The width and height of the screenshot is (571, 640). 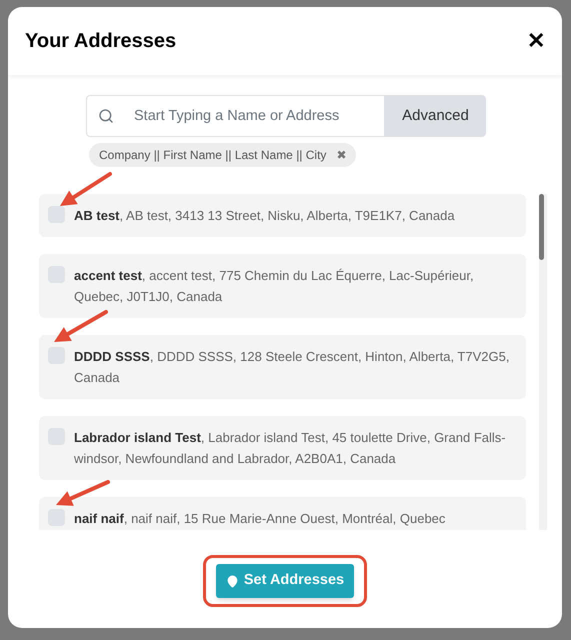 I want to click on address-text: Labrador island Test, Labrador island Test, 45 toulette Drive, Grand Falls-windsor, Newfoundland and Labrador, A2B0A1, Canada, so click(x=290, y=448).